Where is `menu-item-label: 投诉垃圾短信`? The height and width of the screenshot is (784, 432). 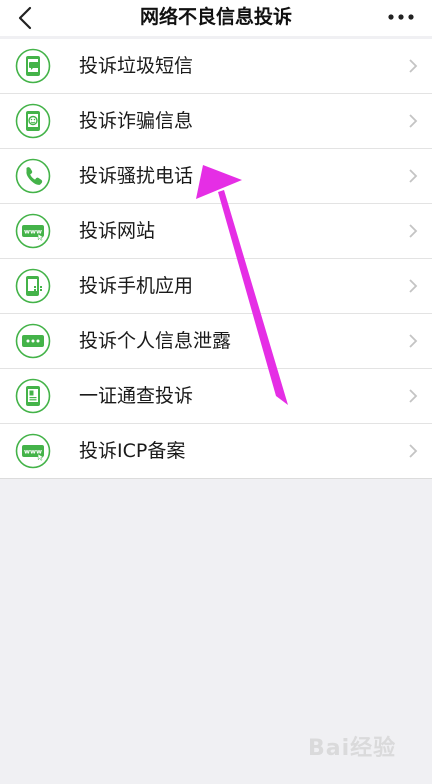
menu-item-label: 投诉垃圾短信 is located at coordinates (136, 66).